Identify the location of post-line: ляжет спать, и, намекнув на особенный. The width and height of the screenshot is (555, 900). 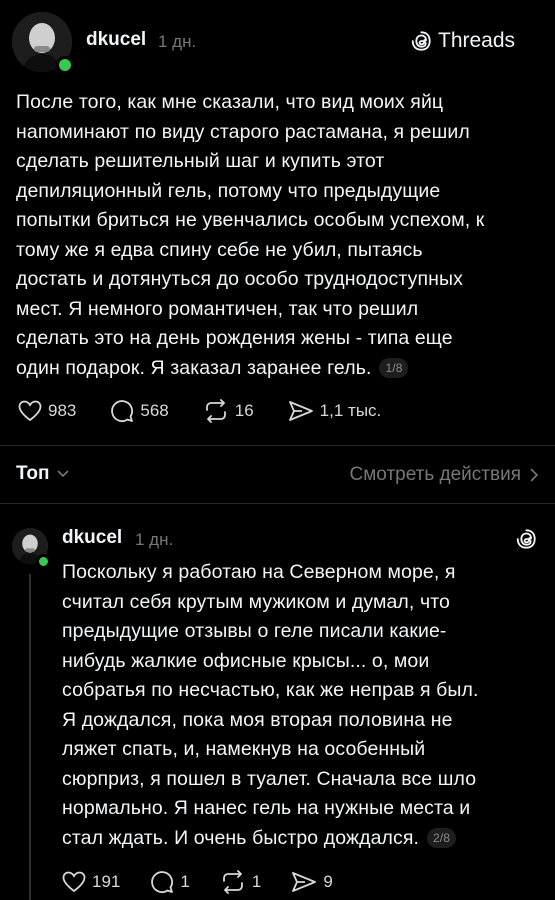
(244, 749).